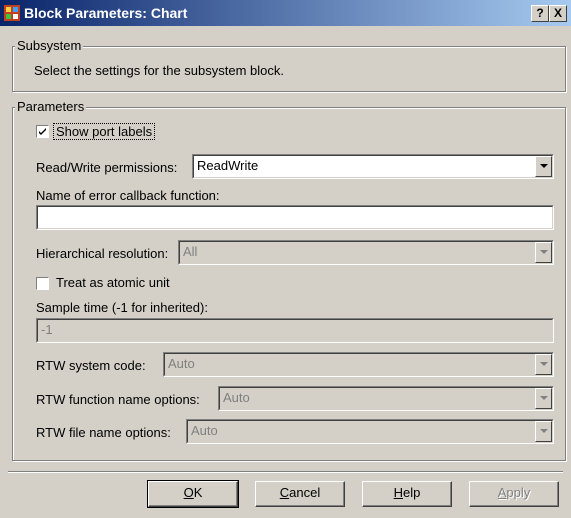 The width and height of the screenshot is (571, 518). What do you see at coordinates (181, 363) in the screenshot?
I see `rtw-system-code-value: Auto` at bounding box center [181, 363].